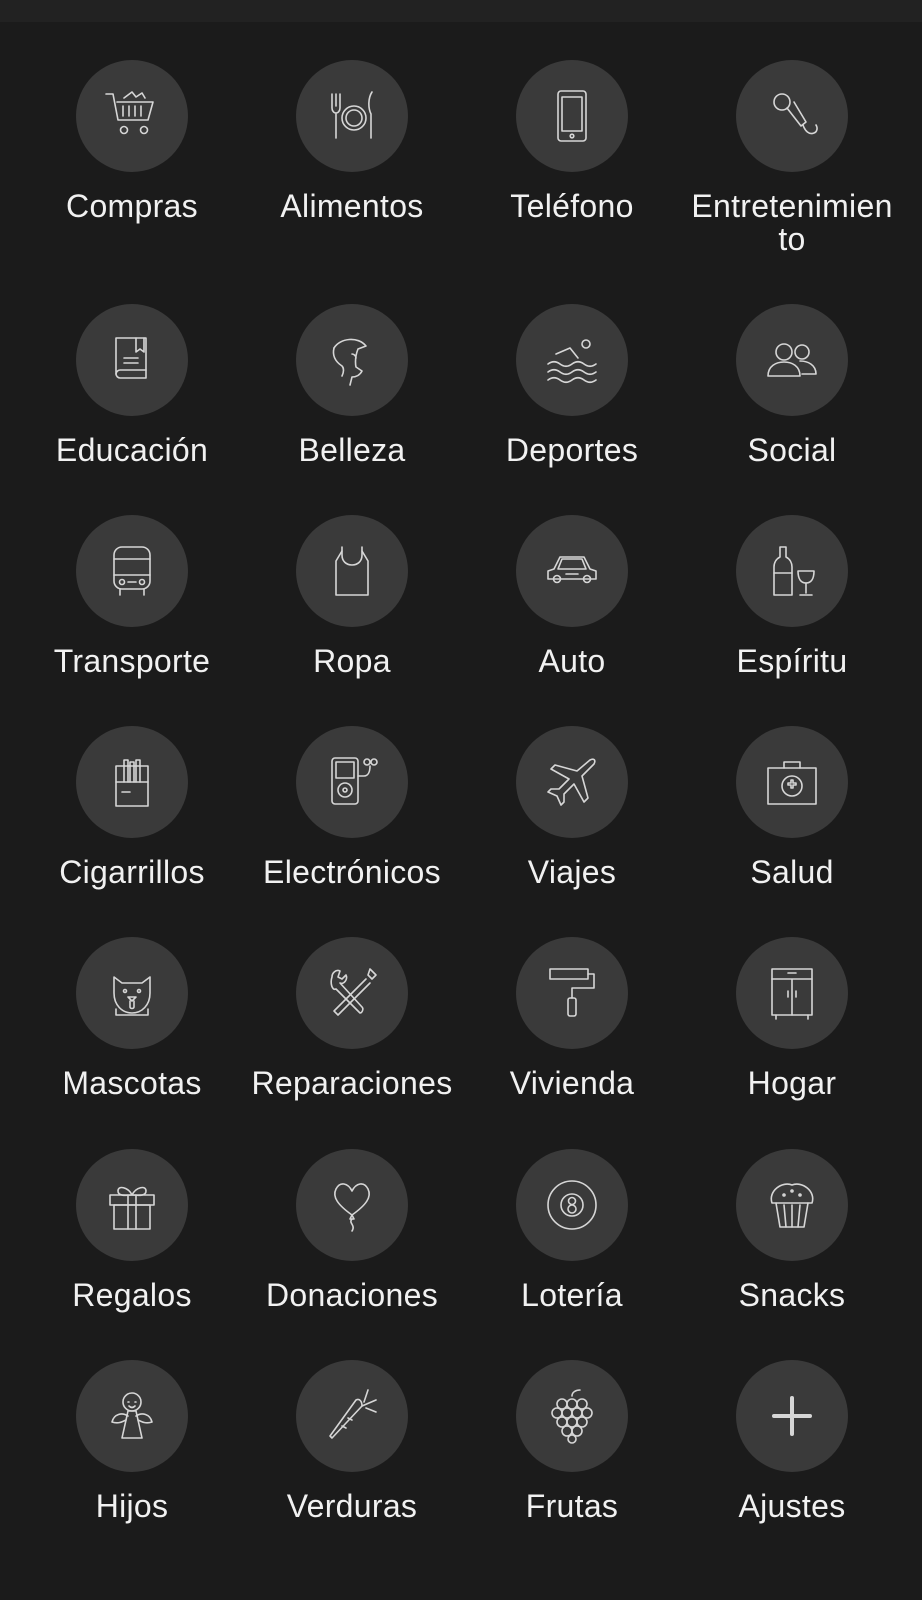 The height and width of the screenshot is (1600, 922). What do you see at coordinates (132, 996) in the screenshot?
I see `pet-face-icon` at bounding box center [132, 996].